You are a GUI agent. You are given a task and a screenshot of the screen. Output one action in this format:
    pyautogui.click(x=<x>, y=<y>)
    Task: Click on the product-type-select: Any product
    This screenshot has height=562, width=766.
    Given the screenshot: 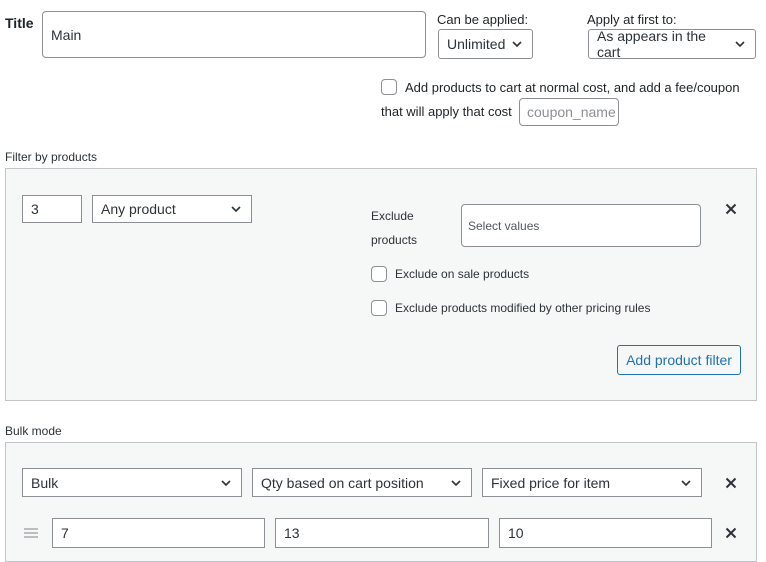 What is the action you would take?
    pyautogui.click(x=172, y=209)
    